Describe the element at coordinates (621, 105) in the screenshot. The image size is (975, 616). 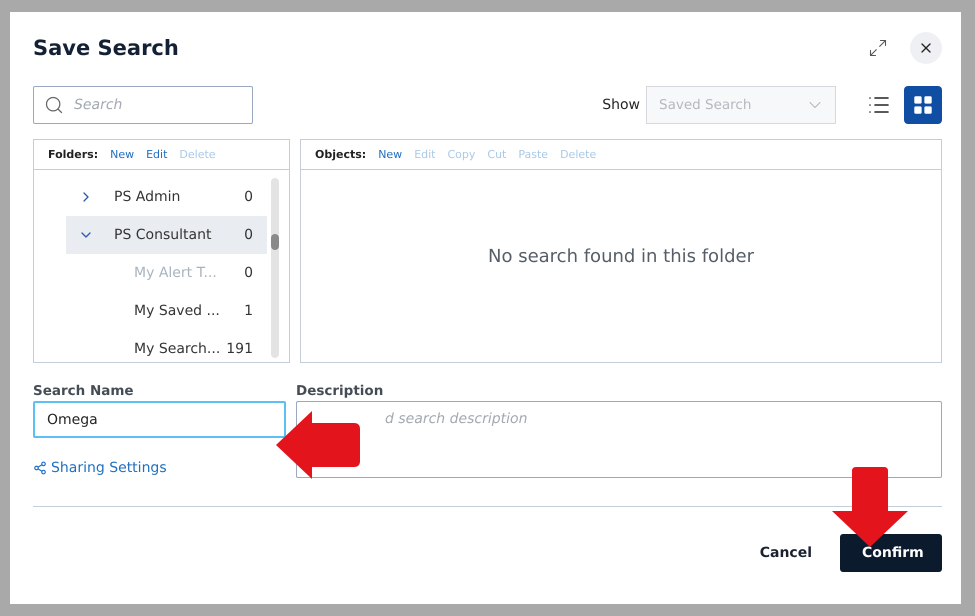
I see `show-label: Show` at that location.